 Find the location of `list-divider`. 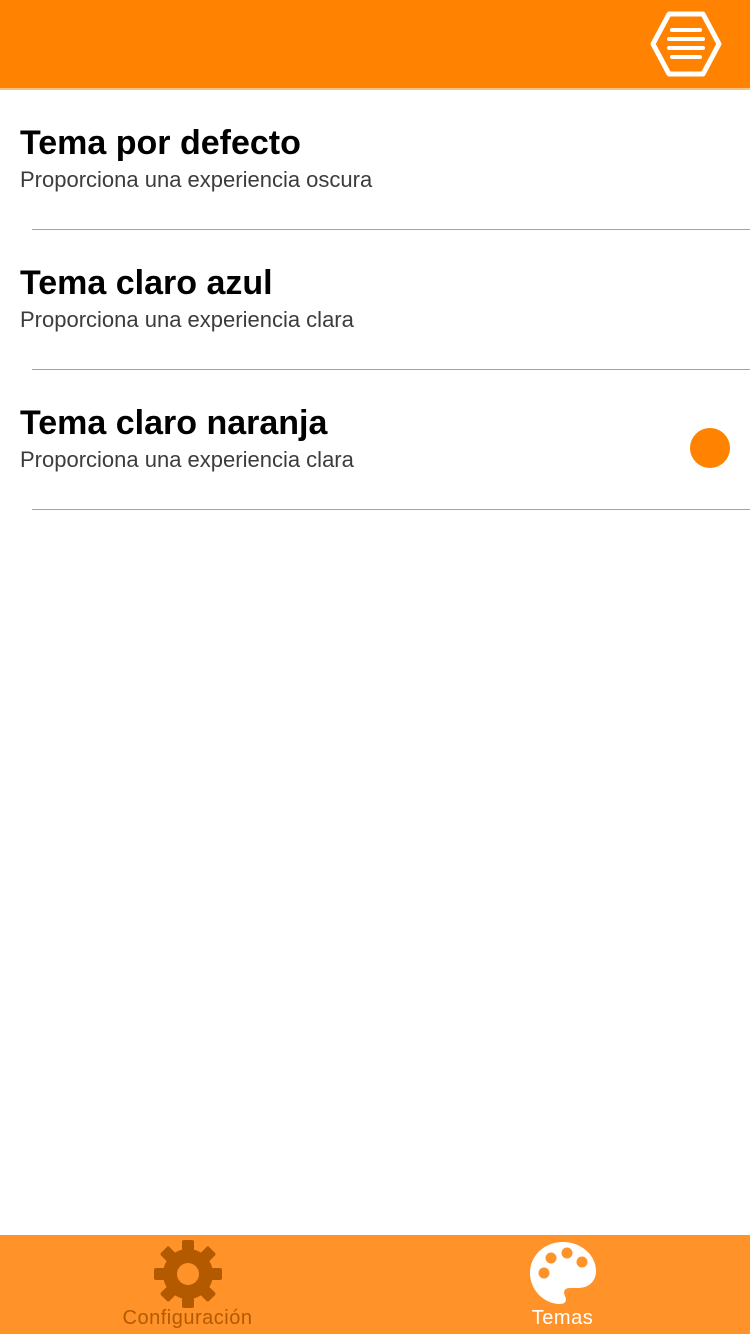

list-divider is located at coordinates (391, 509).